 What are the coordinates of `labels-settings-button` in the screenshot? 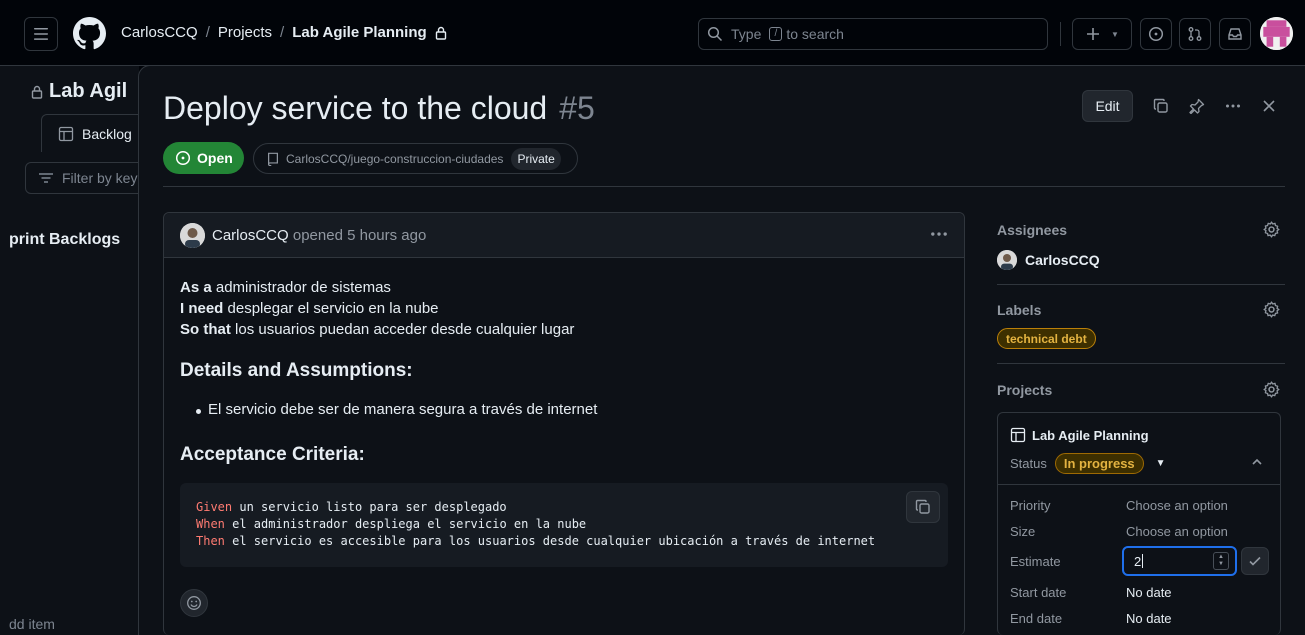 It's located at (1271, 309).